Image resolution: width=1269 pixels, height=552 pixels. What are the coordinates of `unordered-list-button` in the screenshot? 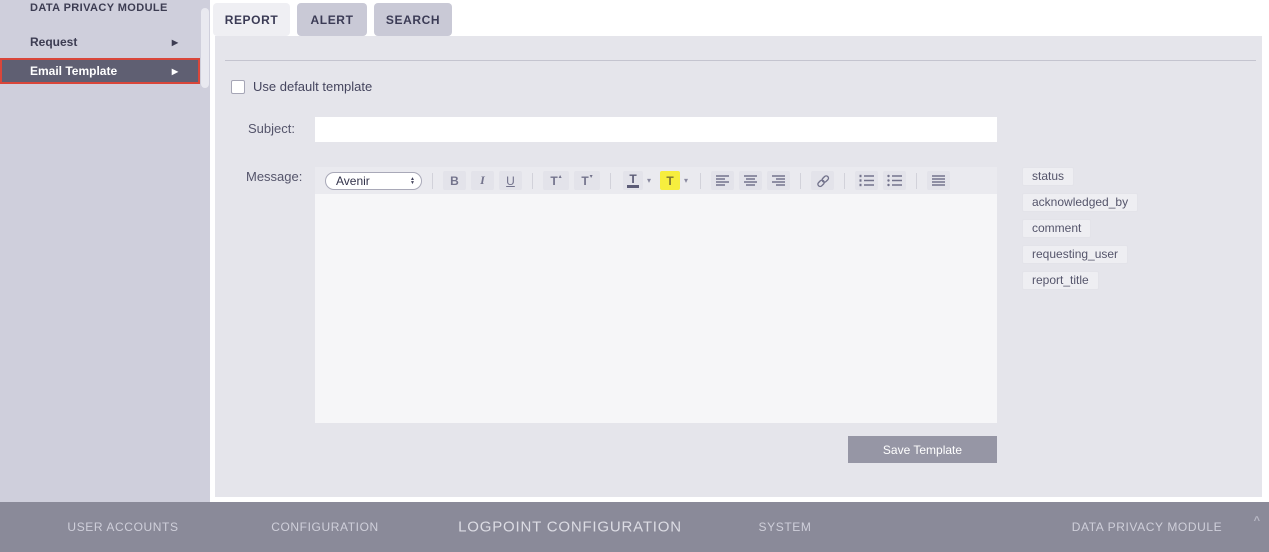 It's located at (895, 180).